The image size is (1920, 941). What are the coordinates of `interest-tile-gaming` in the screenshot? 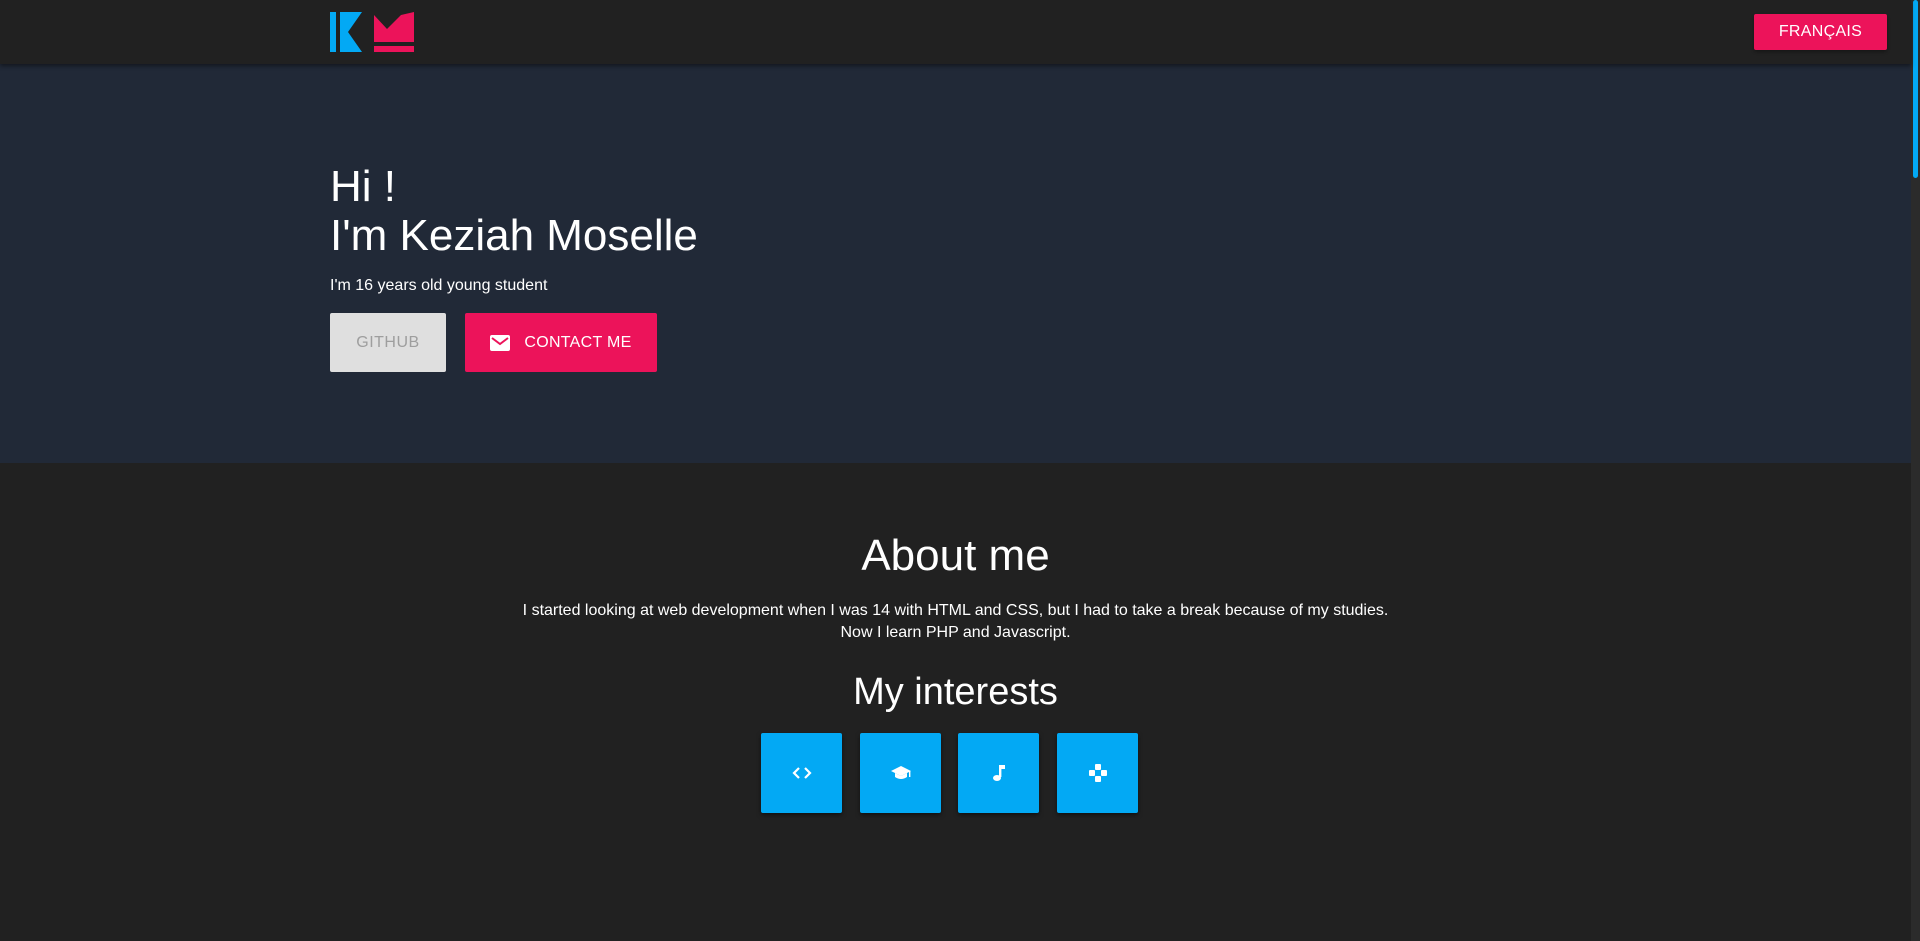 It's located at (1097, 773).